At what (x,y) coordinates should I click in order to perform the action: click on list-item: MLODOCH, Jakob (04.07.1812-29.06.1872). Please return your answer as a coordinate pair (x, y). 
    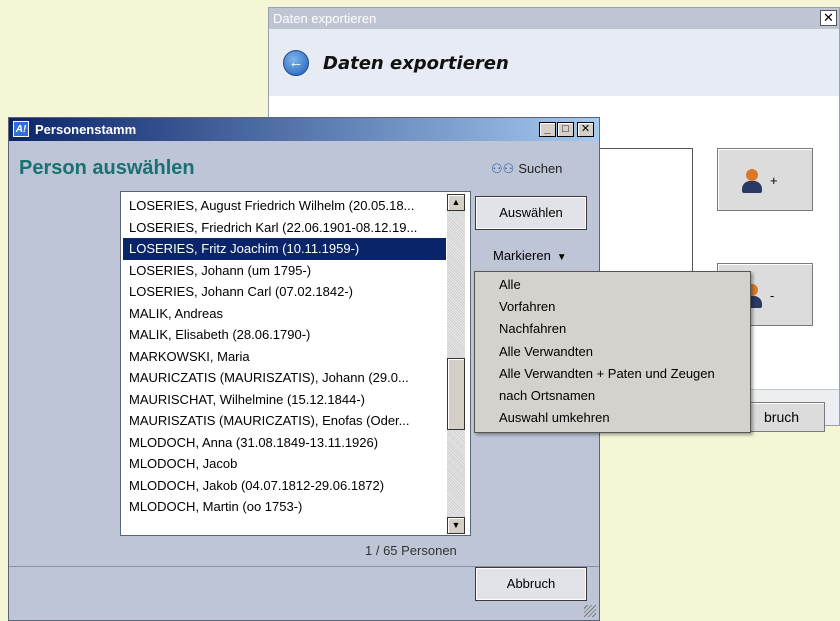
    Looking at the image, I should click on (284, 486).